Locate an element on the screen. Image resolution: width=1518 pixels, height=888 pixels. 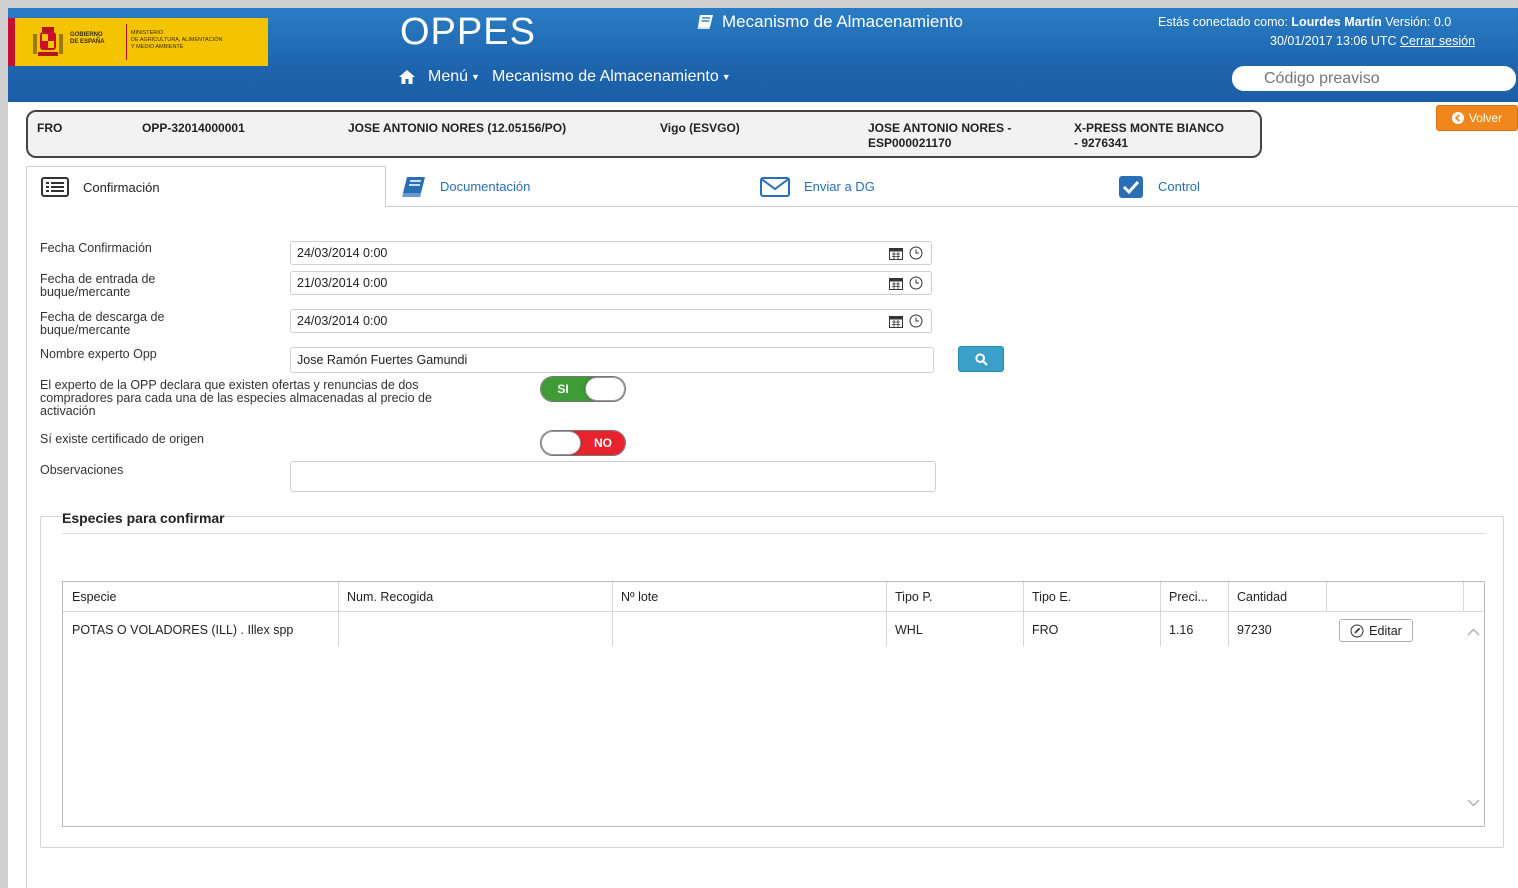
tab-enviar-dg: Enviar a DG is located at coordinates (817, 186).